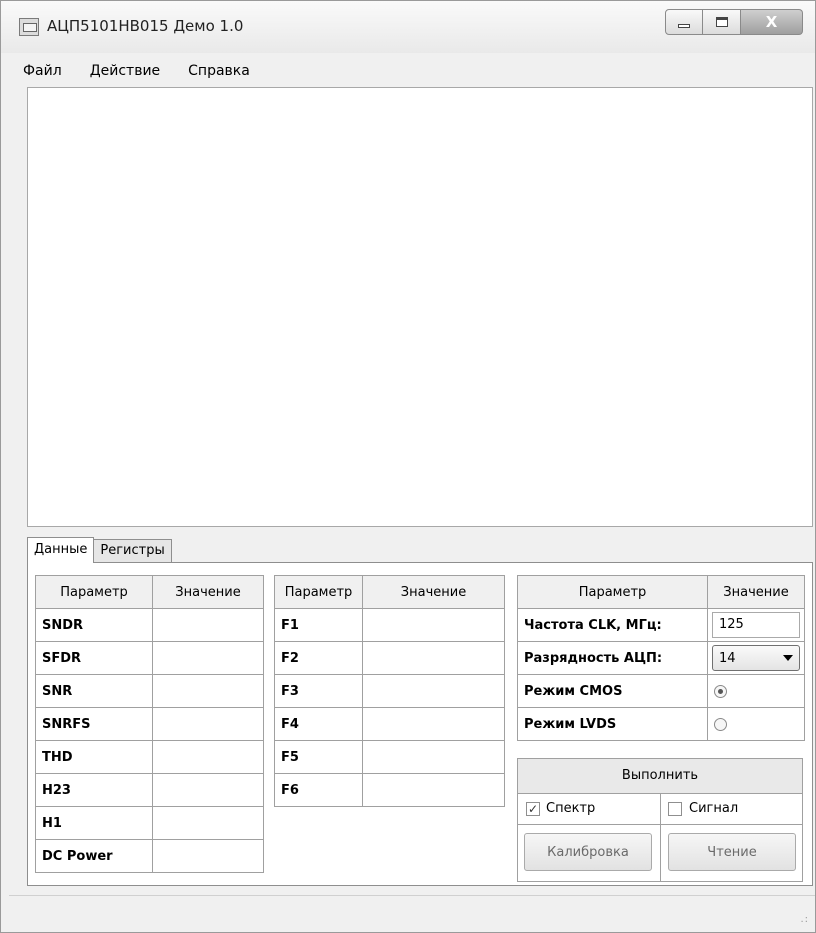 The image size is (816, 933). I want to click on table-row: H1, so click(149, 823).